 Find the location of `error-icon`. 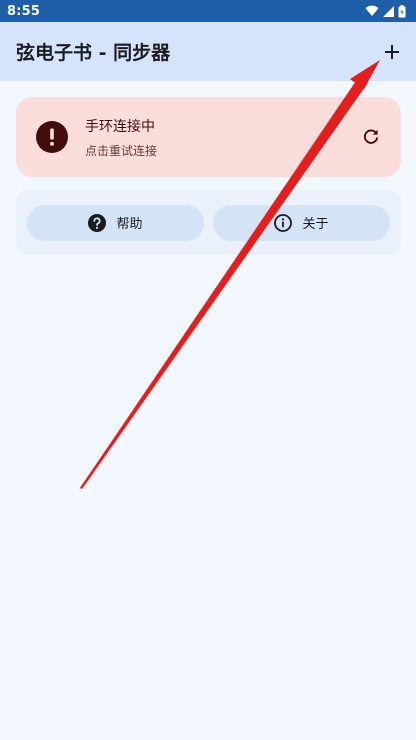

error-icon is located at coordinates (52, 137).